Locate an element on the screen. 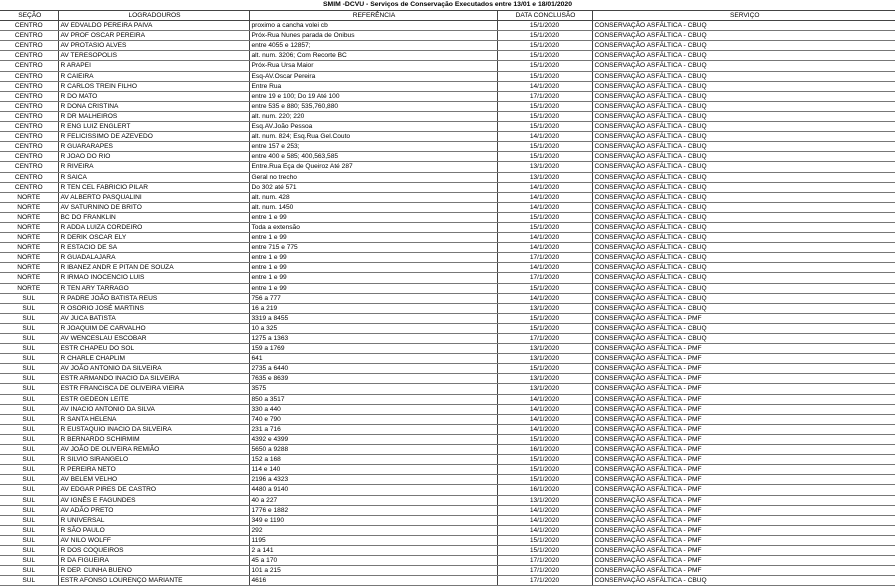 The height and width of the screenshot is (586, 895). cell-logradouro: R RIVEIRA is located at coordinates (154, 167).